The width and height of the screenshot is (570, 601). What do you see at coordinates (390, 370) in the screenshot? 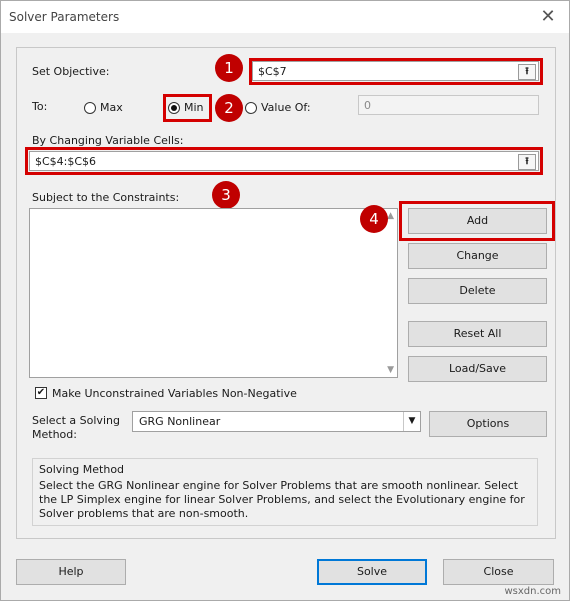
I see `scroll-down-icon: ▼` at bounding box center [390, 370].